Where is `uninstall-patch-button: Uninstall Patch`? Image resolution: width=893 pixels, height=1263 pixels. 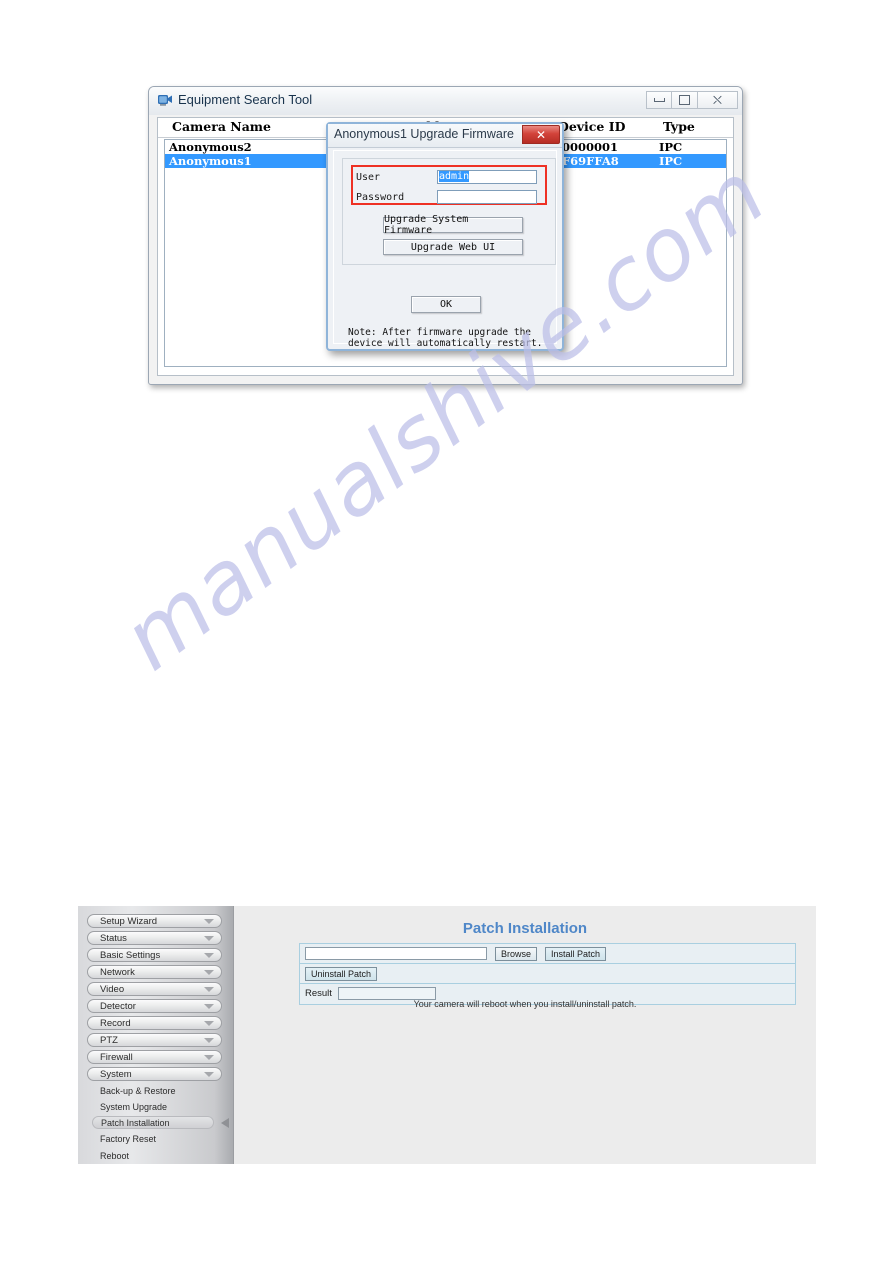
uninstall-patch-button: Uninstall Patch is located at coordinates (341, 974).